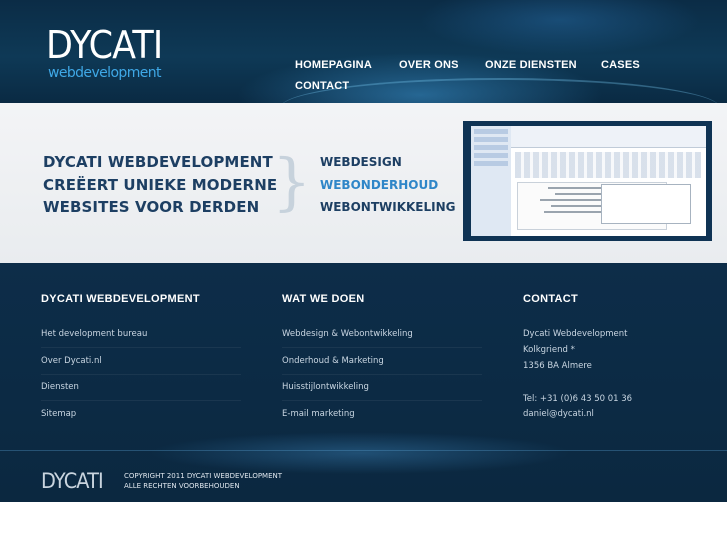 Image resolution: width=727 pixels, height=545 pixels. I want to click on copyright-line-1: COPYRIGHT 2011 DYCATI WEBDEVELOPMENT, so click(203, 476).